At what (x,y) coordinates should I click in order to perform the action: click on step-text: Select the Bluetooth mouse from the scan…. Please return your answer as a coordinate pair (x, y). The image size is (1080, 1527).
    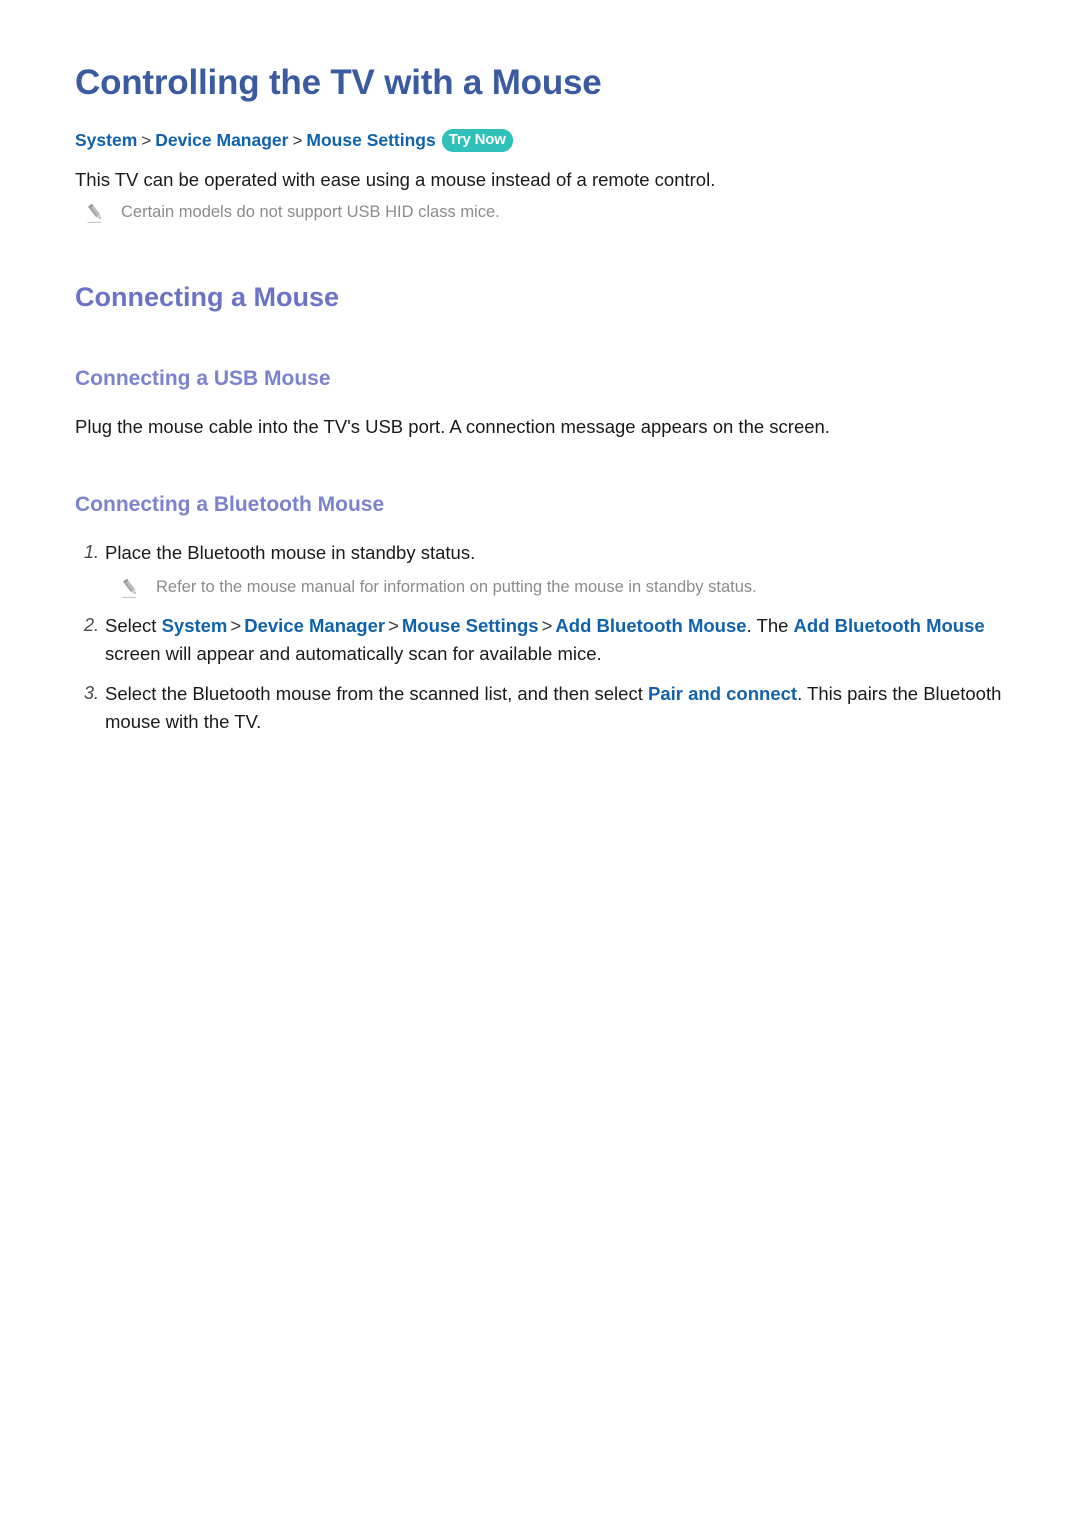
    Looking at the image, I should click on (555, 708).